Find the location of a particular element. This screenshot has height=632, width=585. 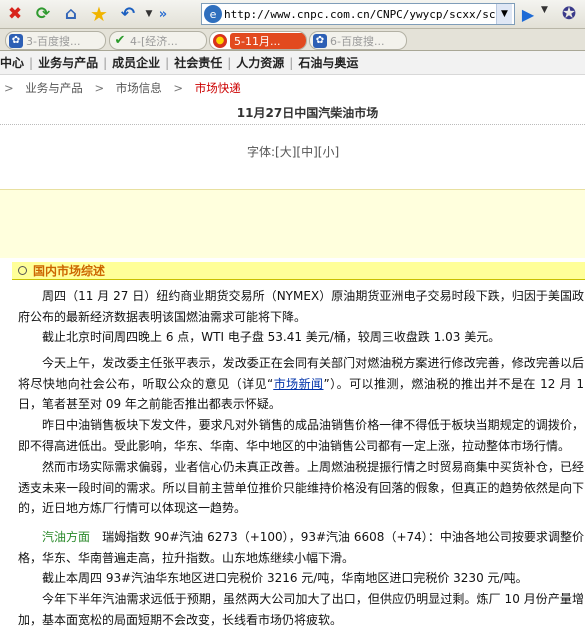

font-size-label: 字体: is located at coordinates (261, 152).